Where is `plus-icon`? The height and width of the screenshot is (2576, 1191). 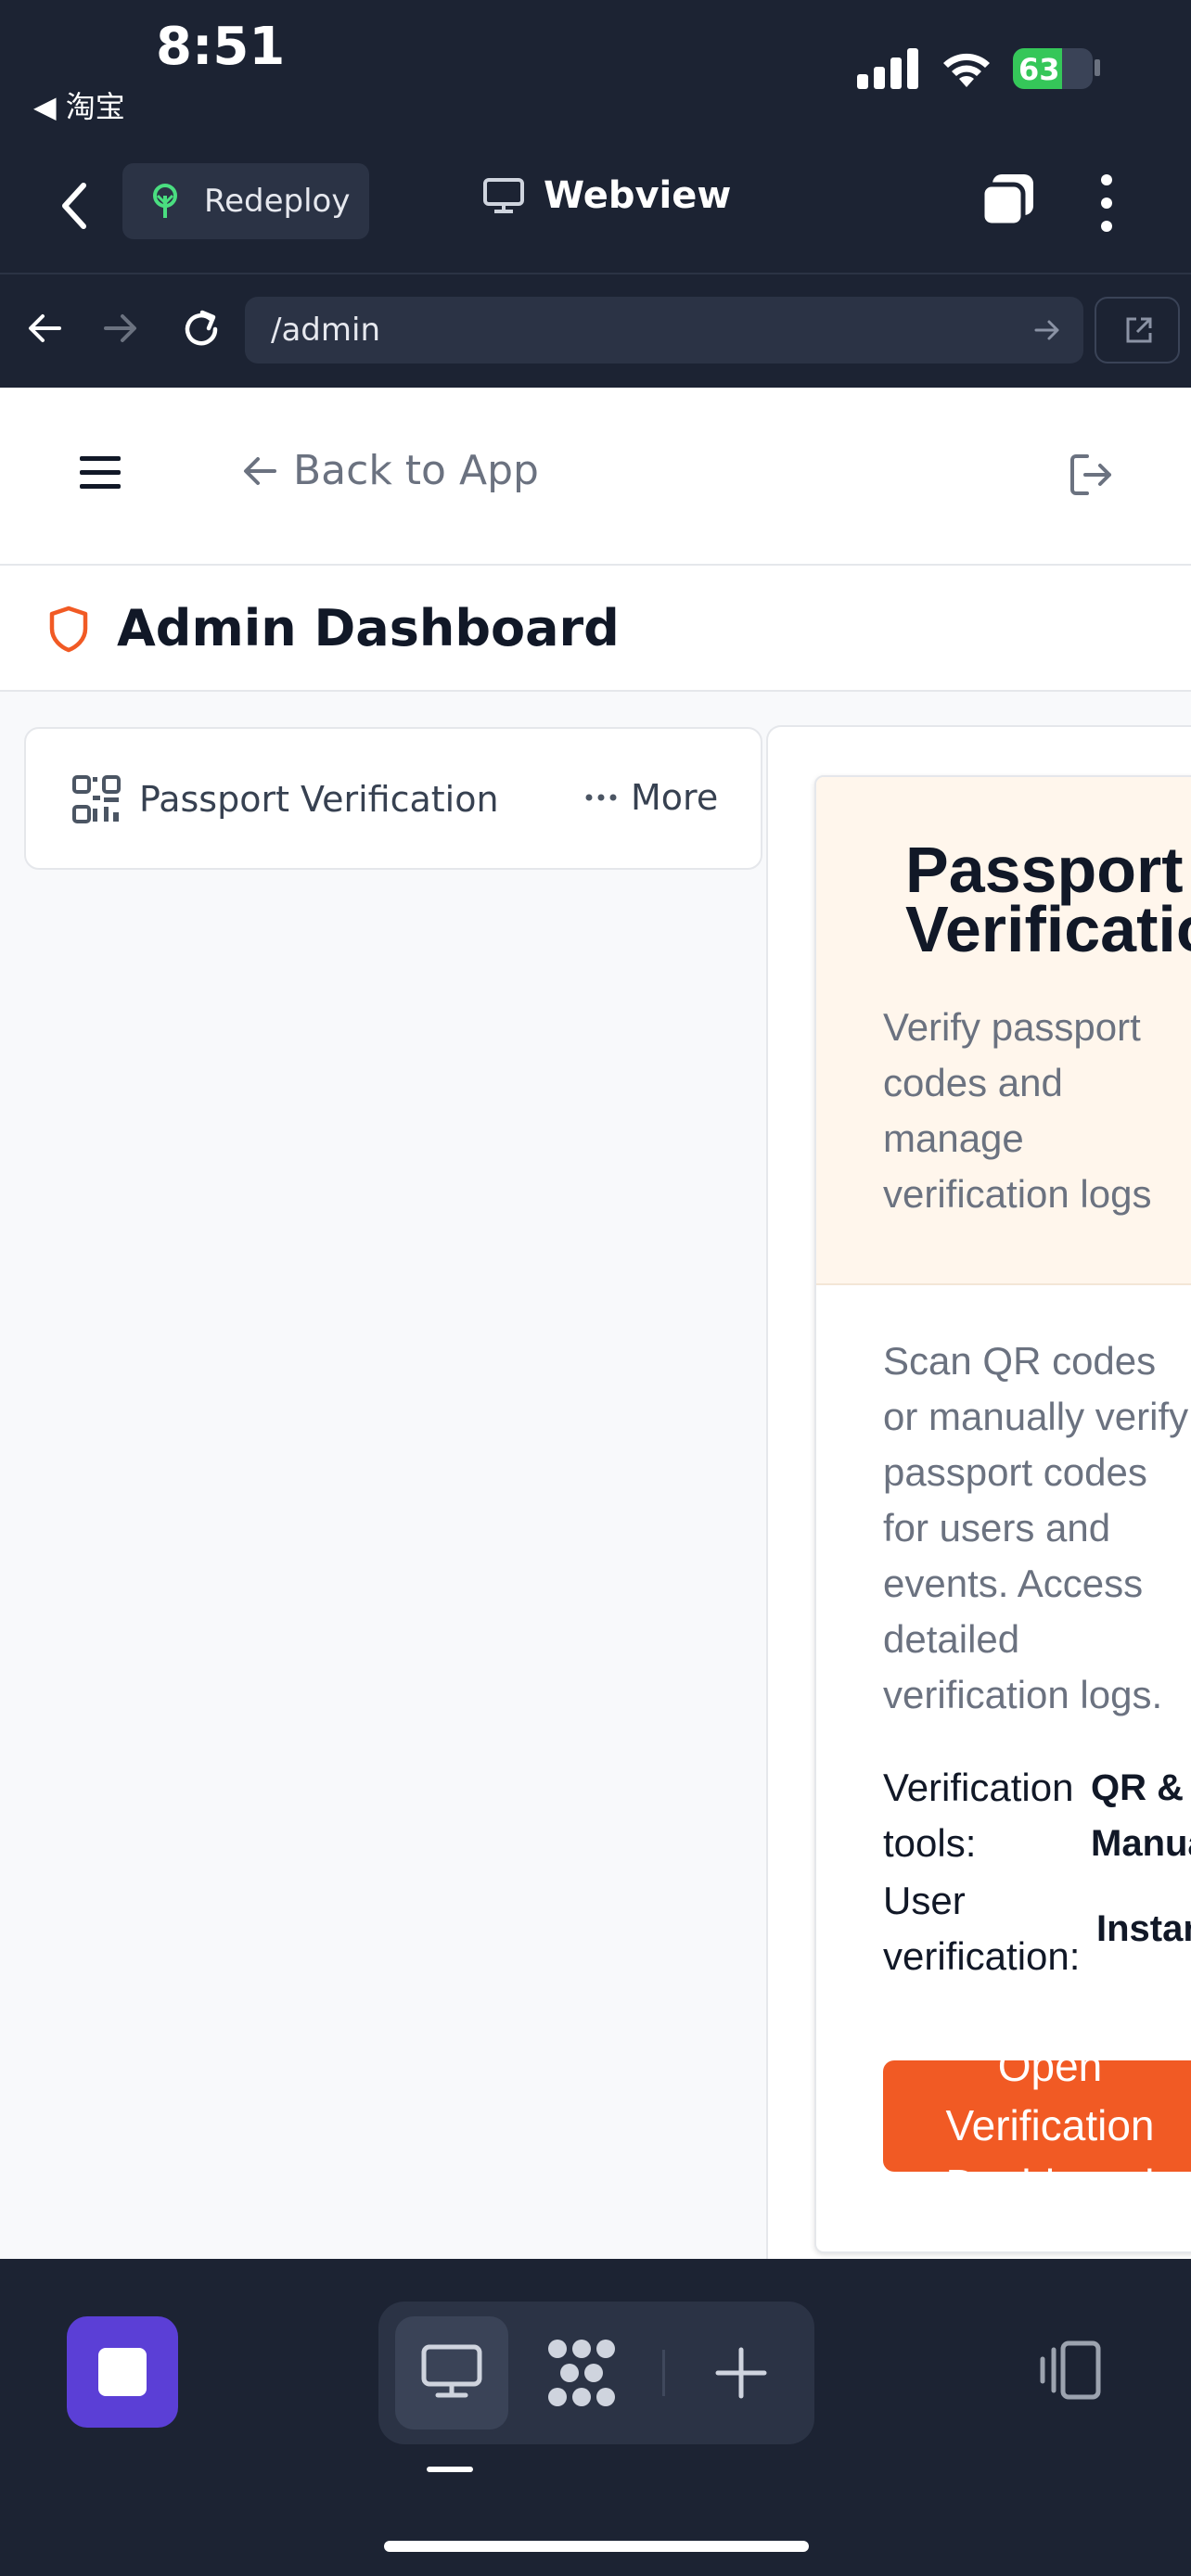
plus-icon is located at coordinates (741, 2373).